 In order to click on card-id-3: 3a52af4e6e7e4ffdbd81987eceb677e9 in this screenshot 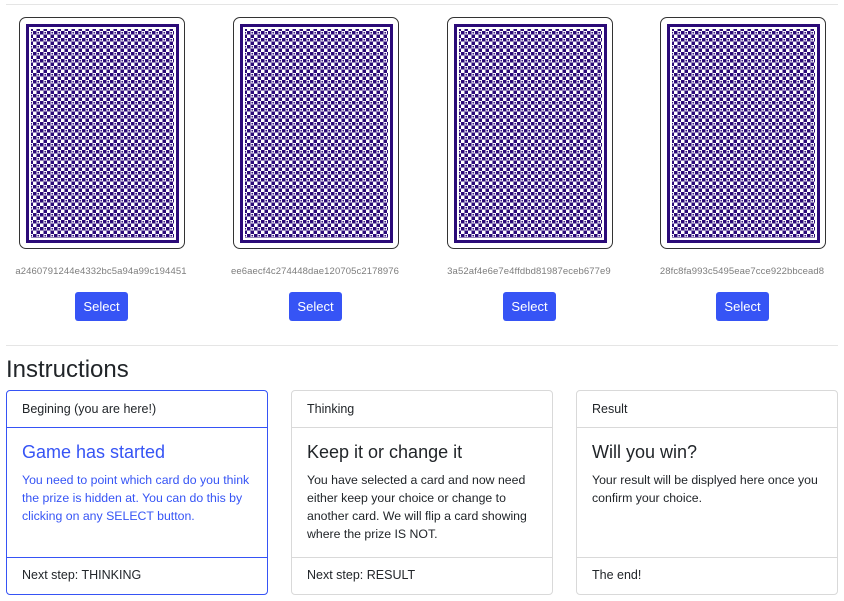, I will do `click(529, 271)`.